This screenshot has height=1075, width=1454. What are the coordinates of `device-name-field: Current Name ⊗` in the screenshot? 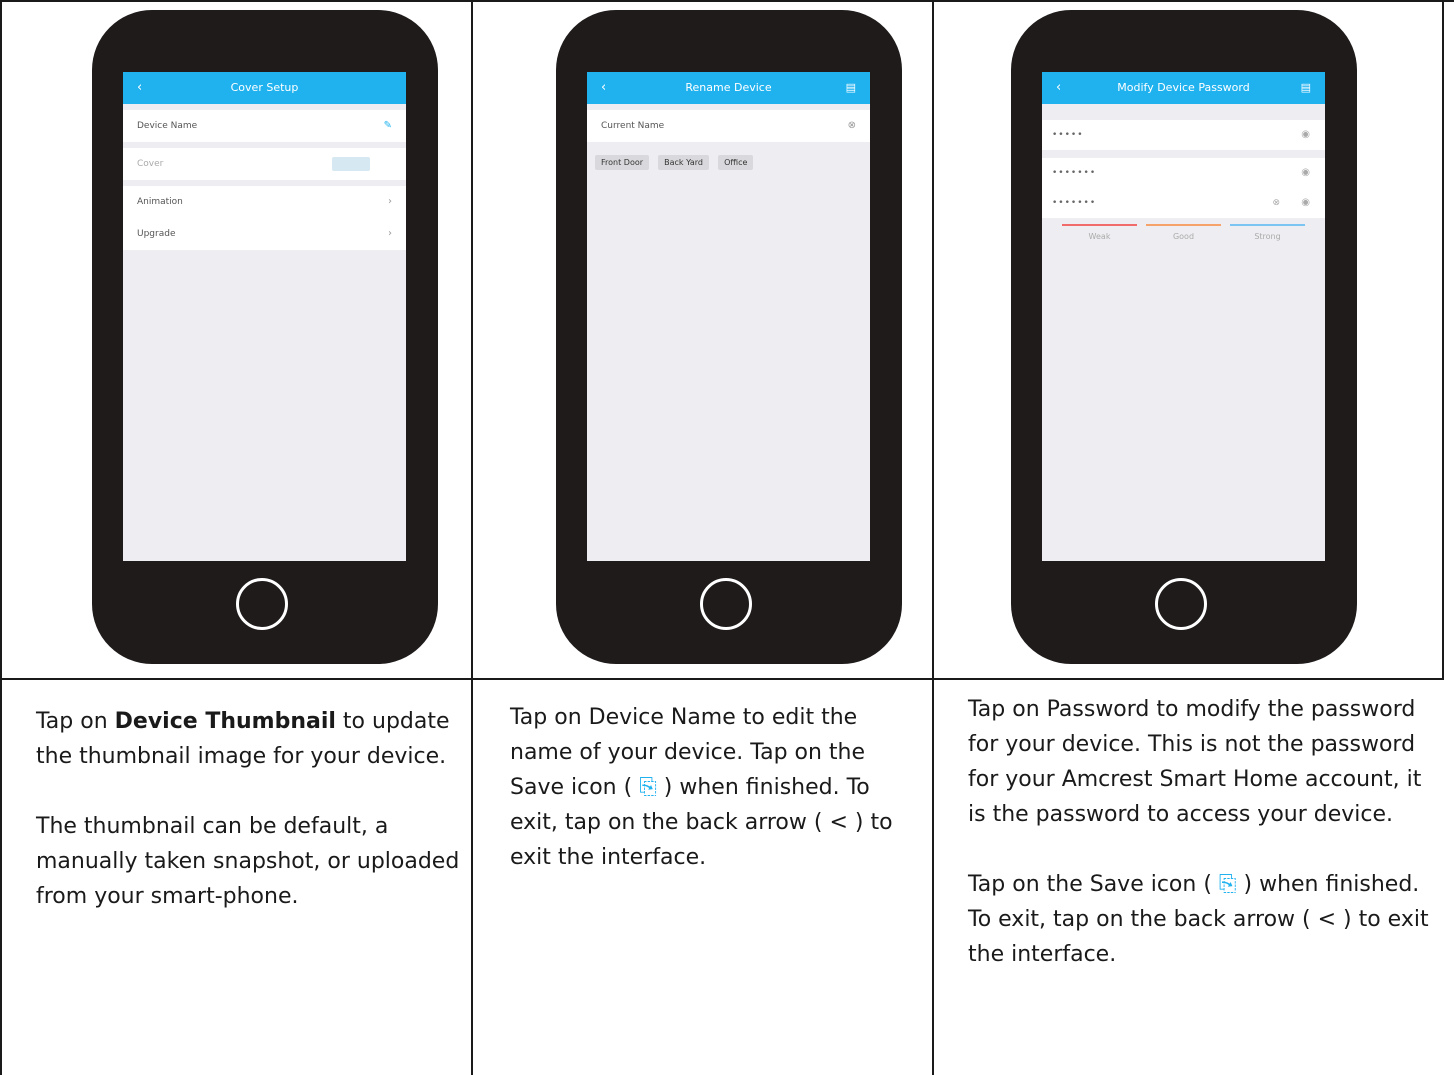 It's located at (728, 126).